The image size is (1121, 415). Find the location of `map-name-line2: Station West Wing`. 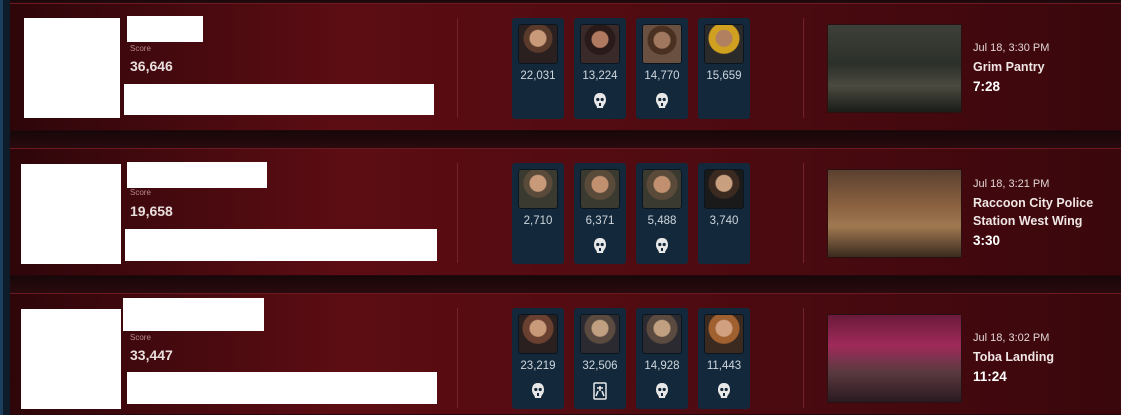

map-name-line2: Station West Wing is located at coordinates (1028, 221).